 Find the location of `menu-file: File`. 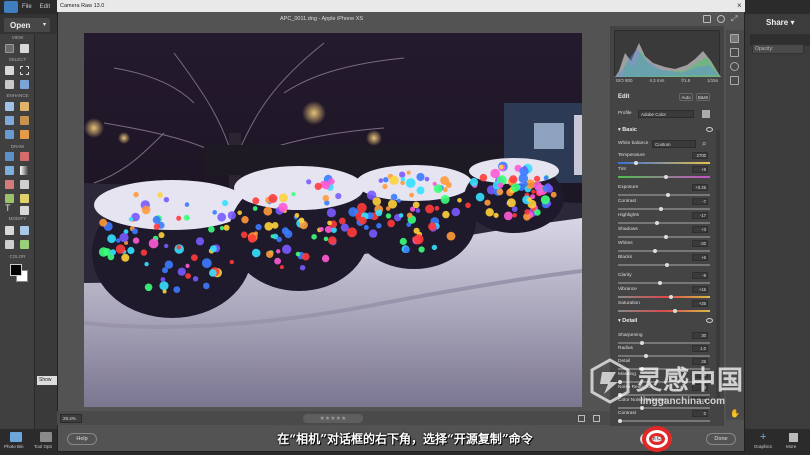

menu-file: File is located at coordinates (27, 7).